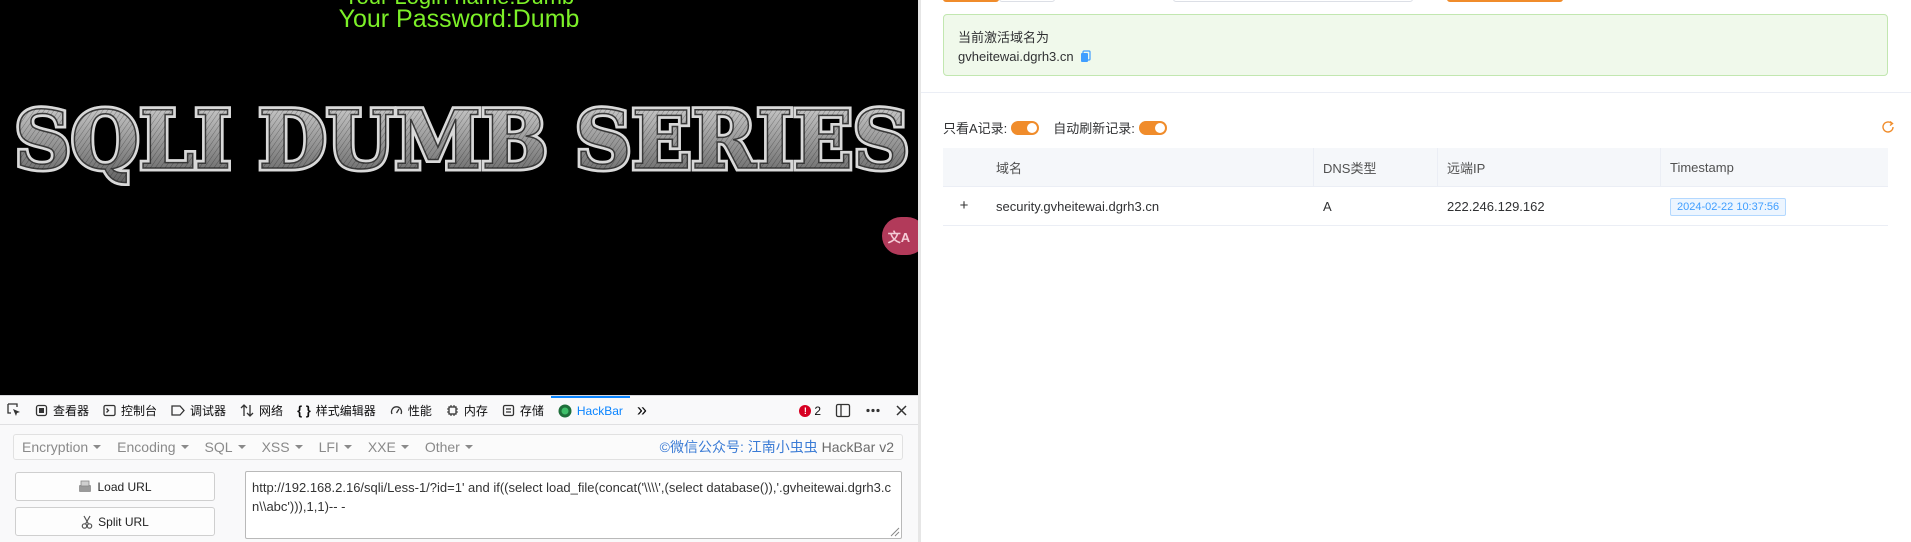 This screenshot has height=542, width=1911. I want to click on refresh-icon, so click(1888, 127).